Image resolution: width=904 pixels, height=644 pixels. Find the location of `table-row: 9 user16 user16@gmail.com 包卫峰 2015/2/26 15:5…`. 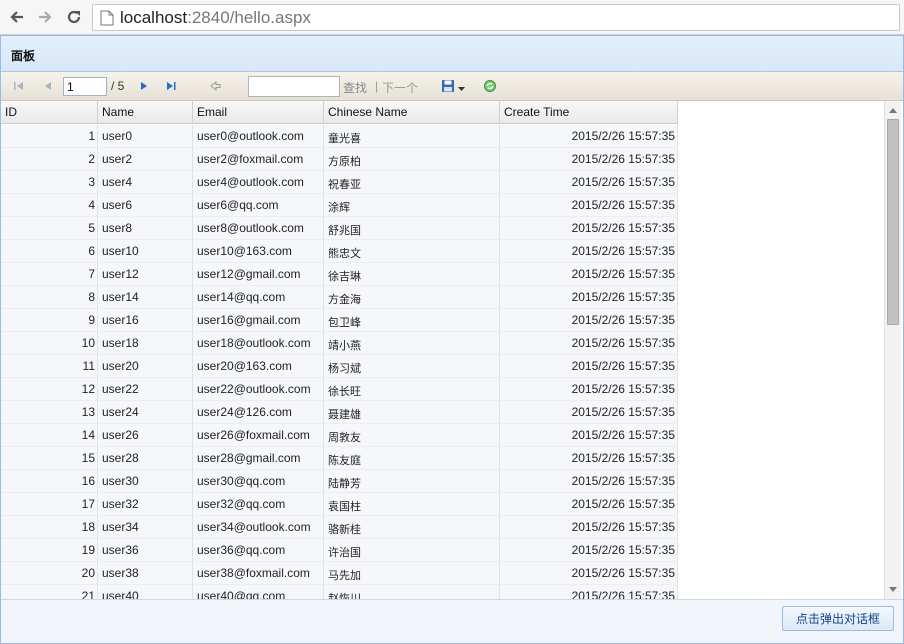

table-row: 9 user16 user16@gmail.com 包卫峰 2015/2/26 15:5… is located at coordinates (339, 320).